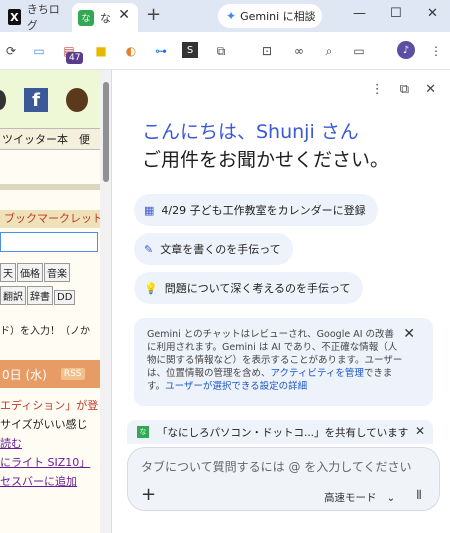  Describe the element at coordinates (49, 481) in the screenshot. I see `article-link: セスバーに追加` at that location.